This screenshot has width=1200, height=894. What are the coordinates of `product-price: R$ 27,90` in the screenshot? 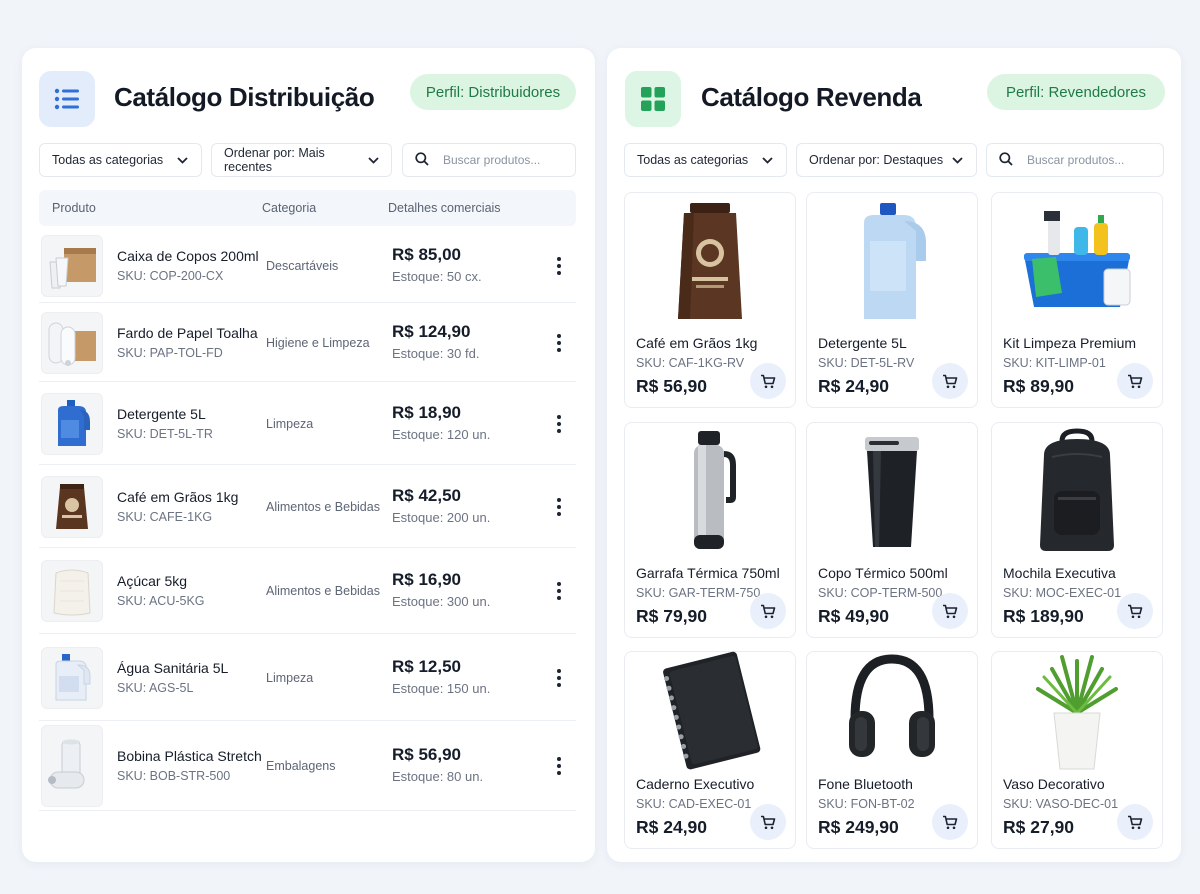 It's located at (1039, 827).